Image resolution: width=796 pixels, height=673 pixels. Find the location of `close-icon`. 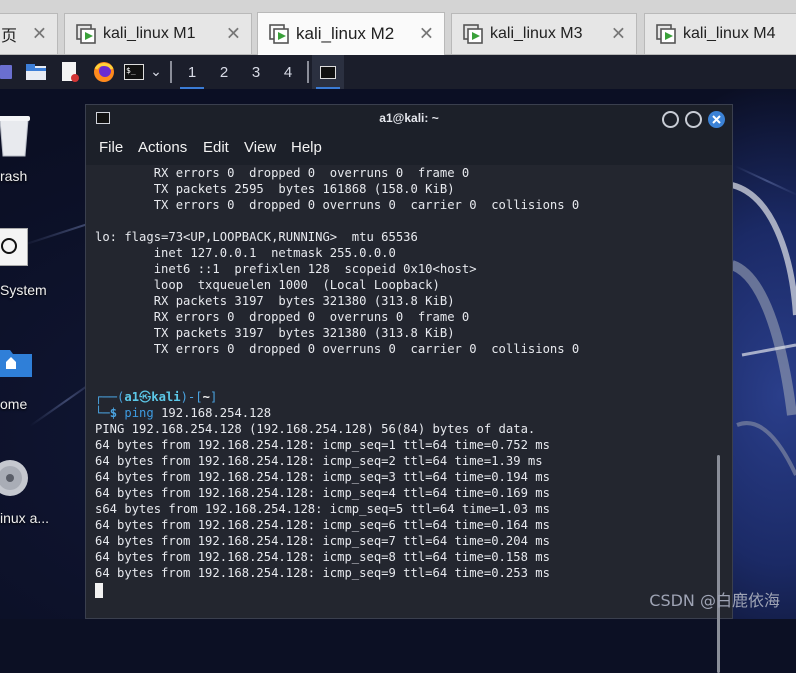

close-icon is located at coordinates (716, 119).